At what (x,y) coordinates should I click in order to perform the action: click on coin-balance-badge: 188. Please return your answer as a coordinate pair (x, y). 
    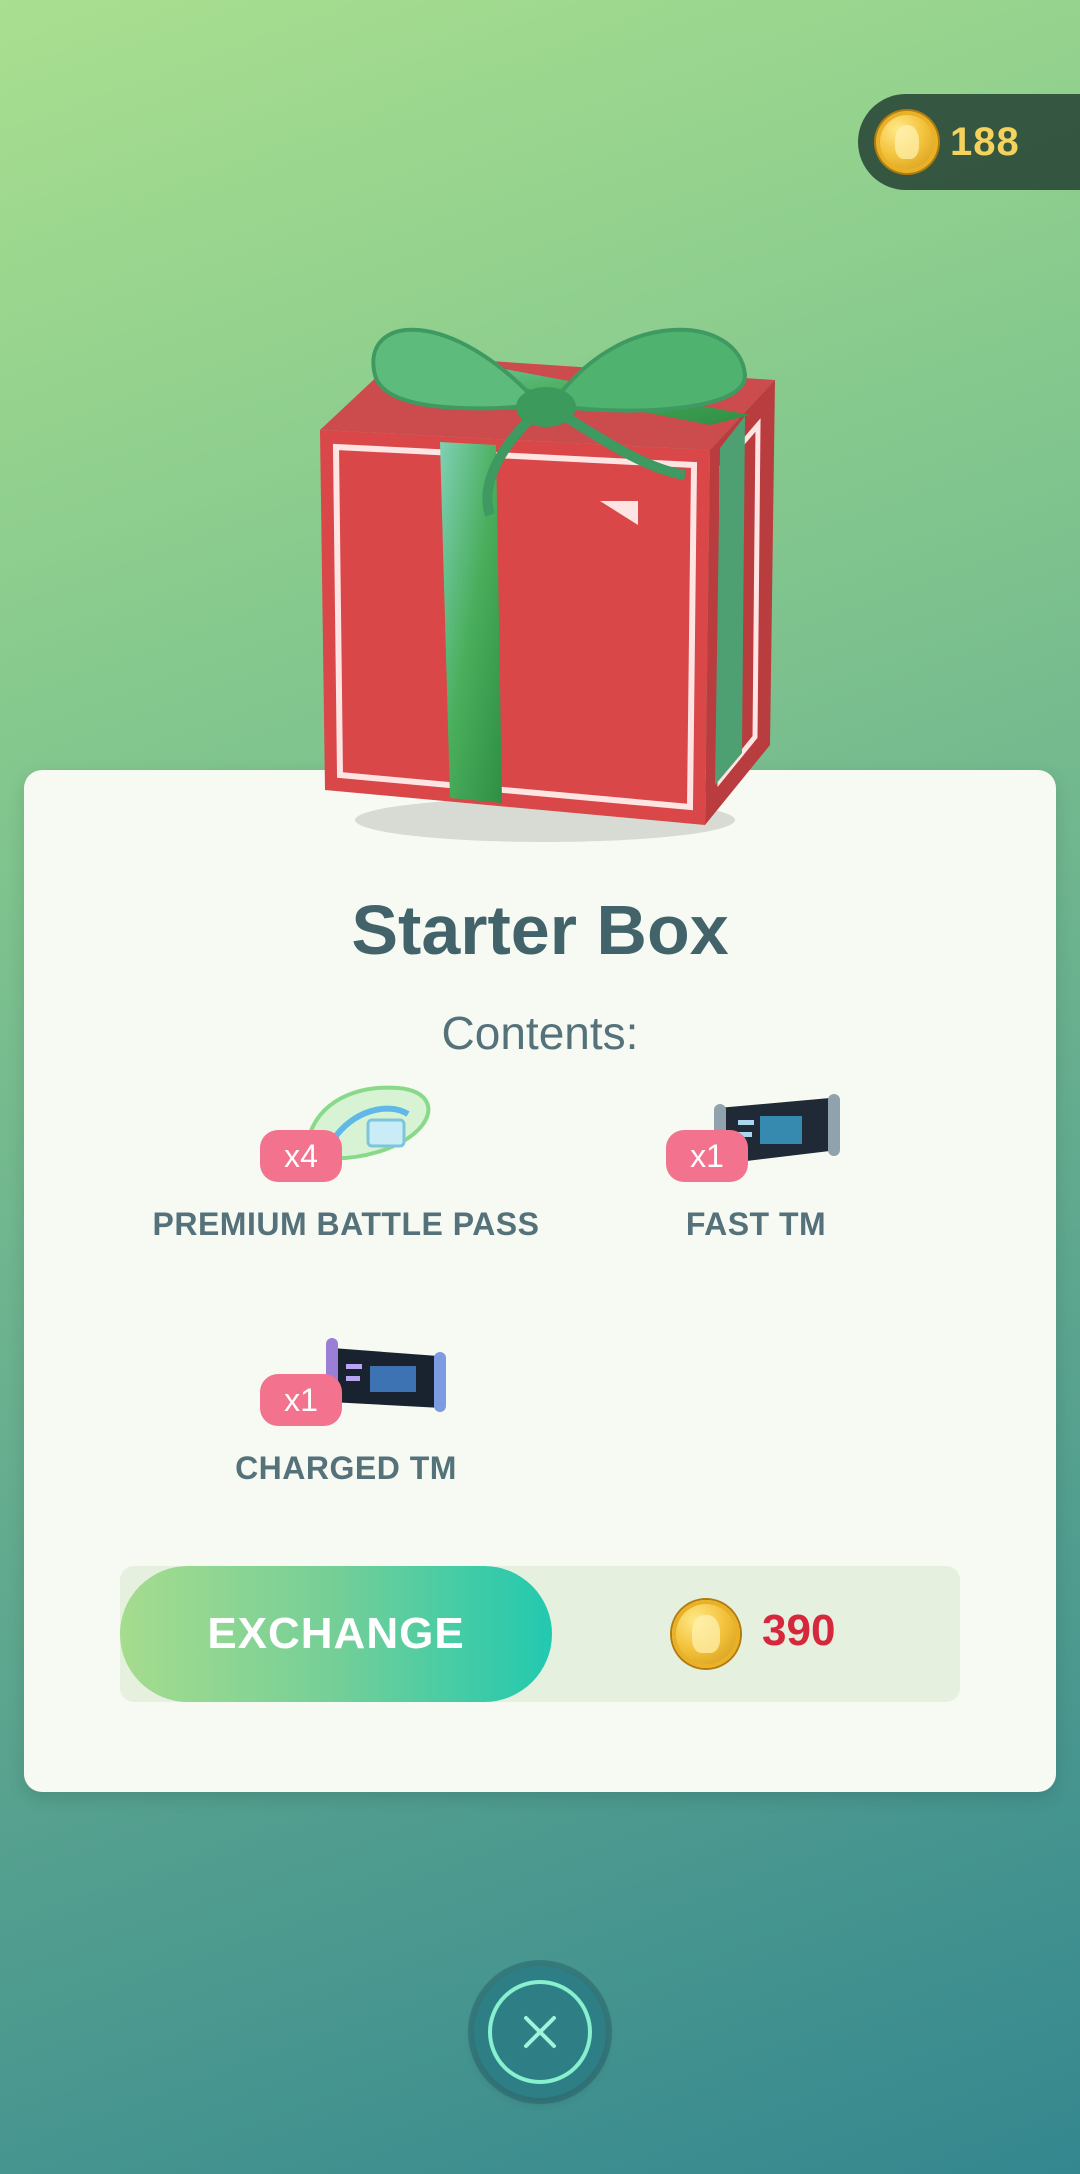
    Looking at the image, I should click on (969, 142).